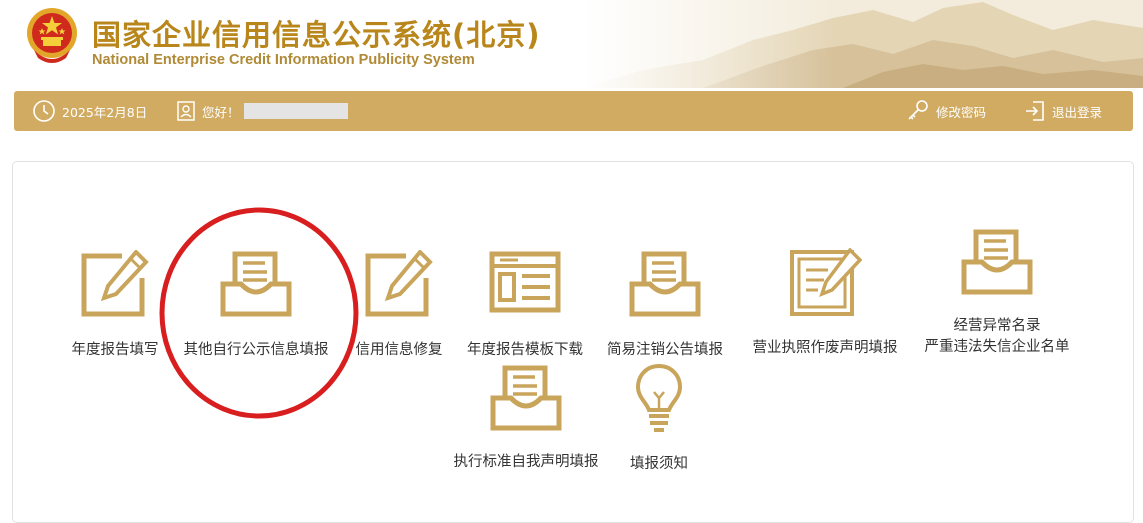 This screenshot has height=523, width=1143. Describe the element at coordinates (316, 35) in the screenshot. I see `site-title-chinese: 国家企业信用信息公示系统(北京)` at that location.